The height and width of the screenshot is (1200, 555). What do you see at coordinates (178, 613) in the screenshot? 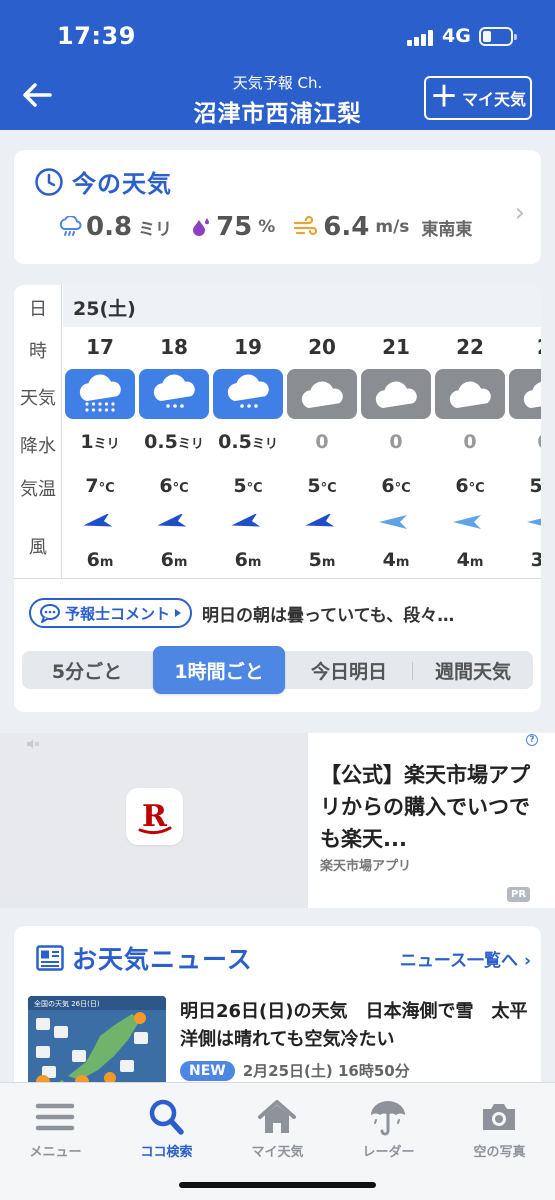
I see `triangle-right-icon` at bounding box center [178, 613].